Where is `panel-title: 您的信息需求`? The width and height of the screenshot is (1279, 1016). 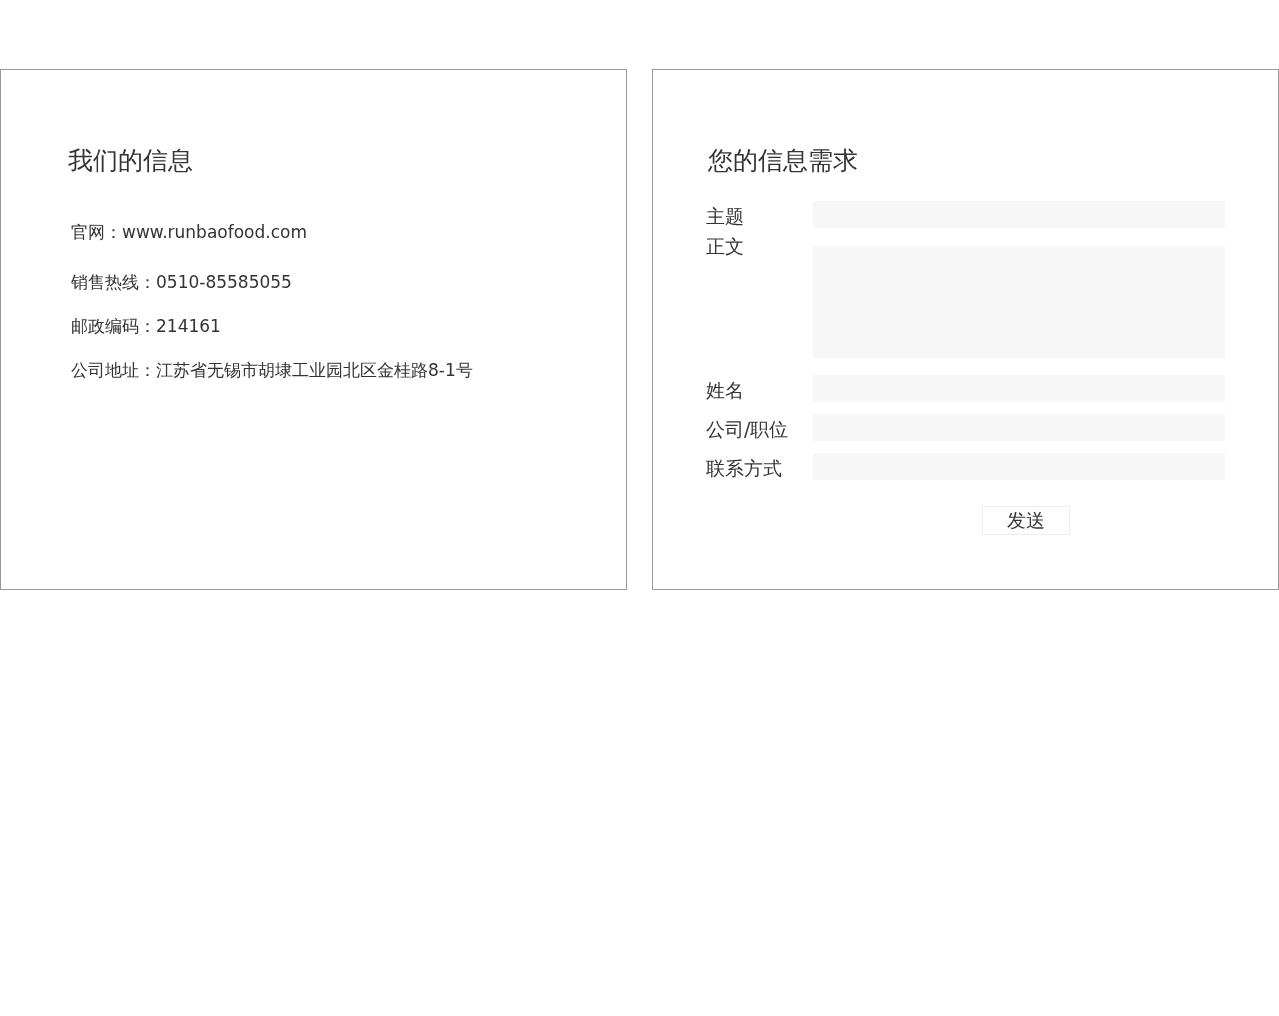 panel-title: 您的信息需求 is located at coordinates (783, 161).